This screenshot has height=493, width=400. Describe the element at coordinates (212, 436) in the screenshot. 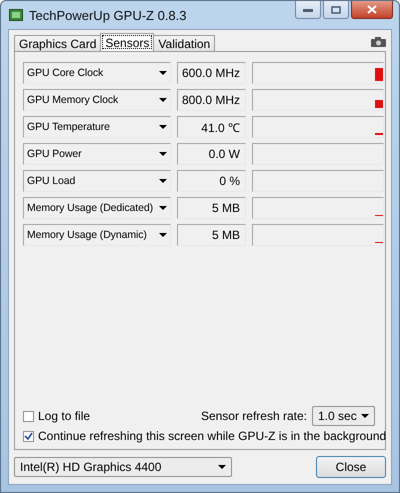

I see `checkbox-label: Continue refreshing this screen while GPU-Z is in the background` at that location.